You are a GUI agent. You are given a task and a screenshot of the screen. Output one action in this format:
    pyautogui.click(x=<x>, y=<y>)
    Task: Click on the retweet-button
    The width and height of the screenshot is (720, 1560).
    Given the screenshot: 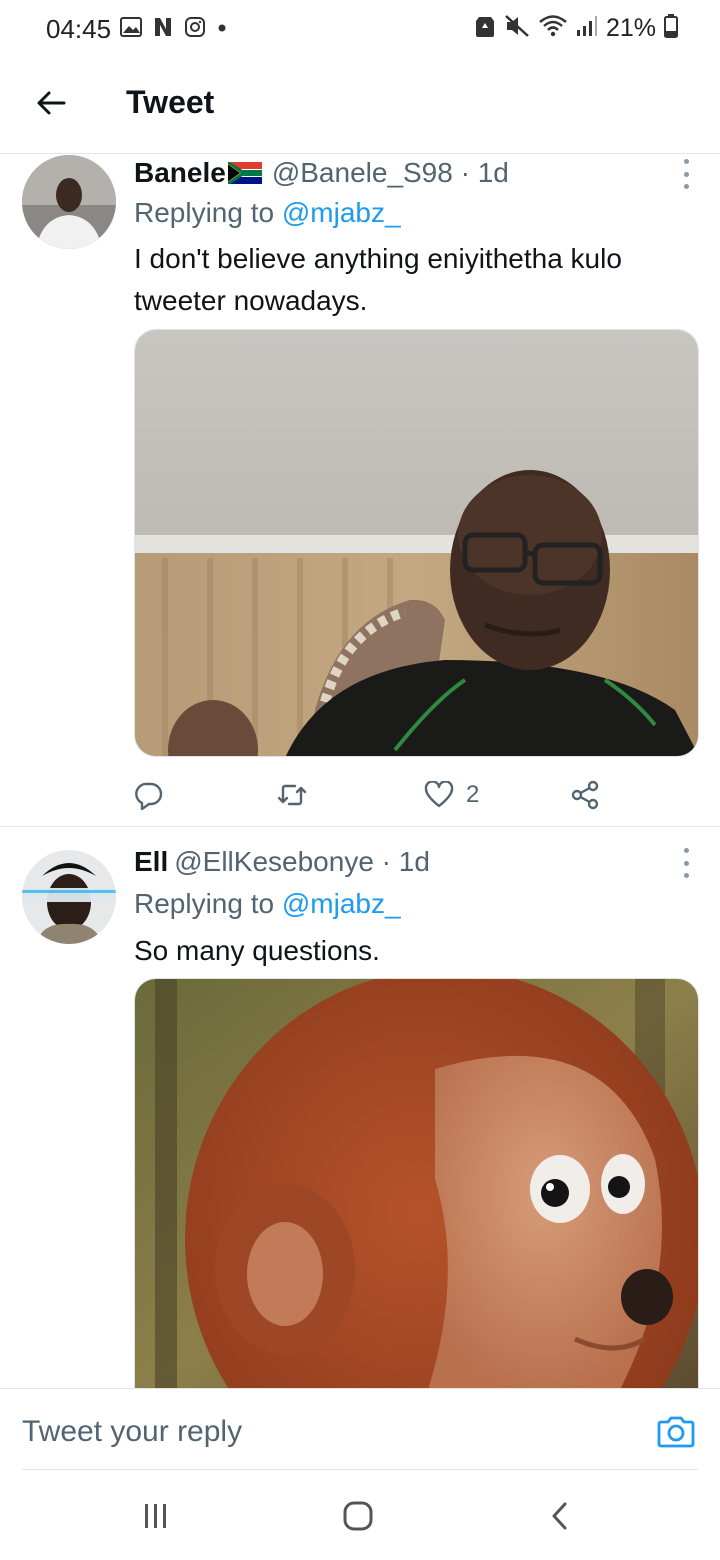 What is the action you would take?
    pyautogui.click(x=292, y=795)
    